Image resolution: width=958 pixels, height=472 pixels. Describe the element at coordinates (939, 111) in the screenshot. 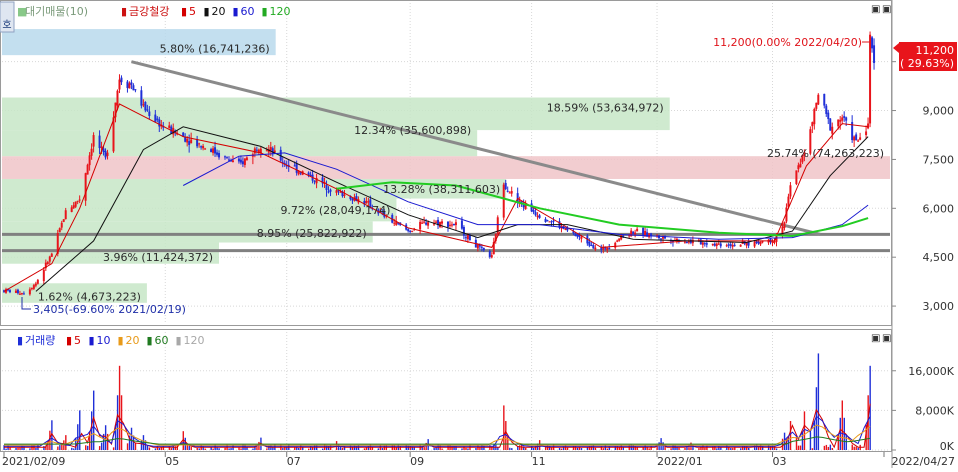

I see `price-tick-label: 9,000` at that location.